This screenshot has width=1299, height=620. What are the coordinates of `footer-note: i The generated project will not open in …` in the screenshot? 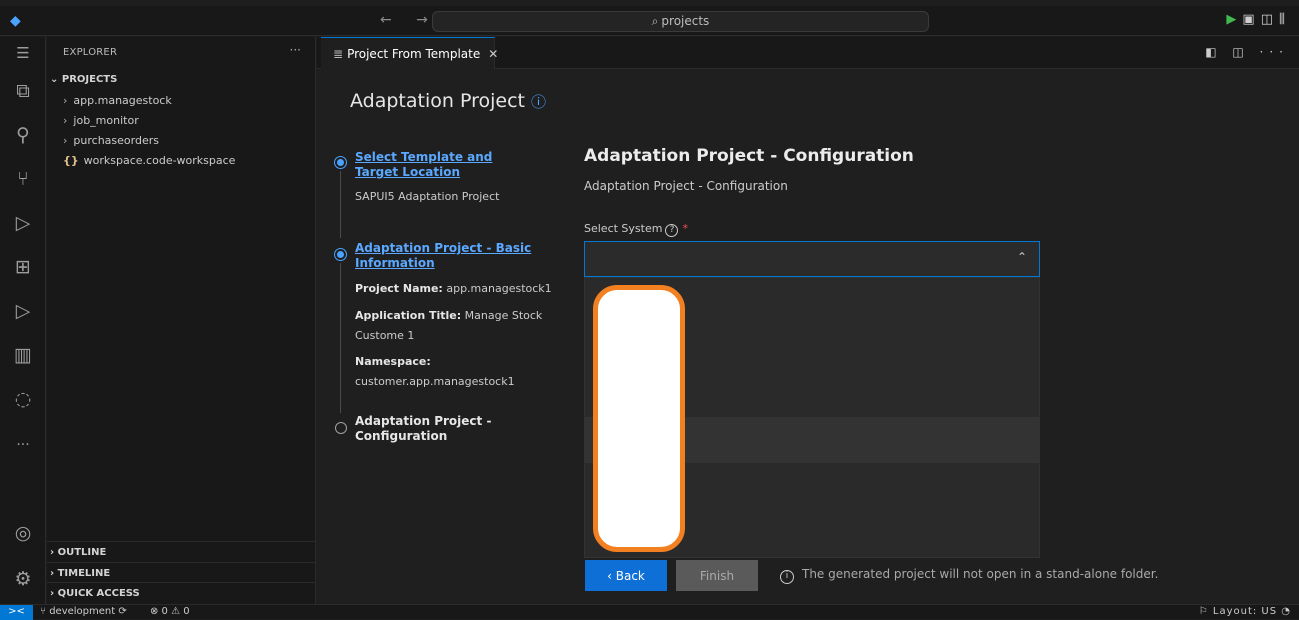 It's located at (969, 575).